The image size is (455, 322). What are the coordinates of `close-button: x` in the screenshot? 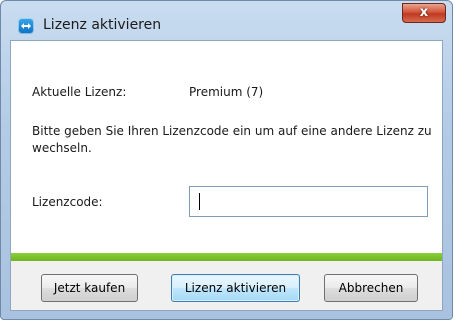 It's located at (424, 13).